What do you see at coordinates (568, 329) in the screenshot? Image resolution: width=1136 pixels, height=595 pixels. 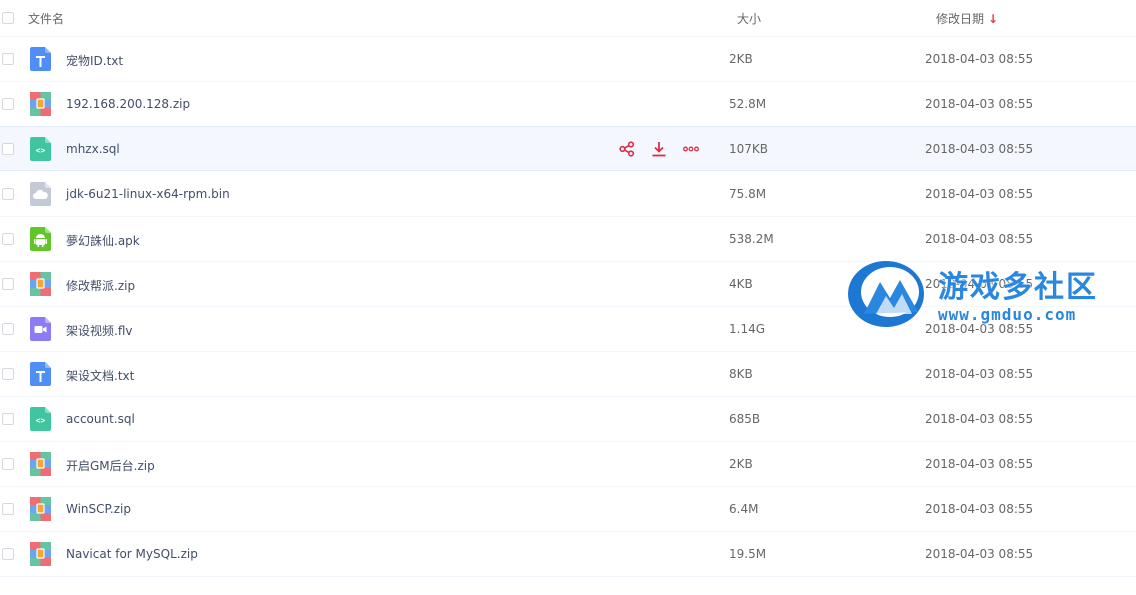 I see `file-row: 架设视频.flv 1.14G 2018-04-03 08:55` at bounding box center [568, 329].